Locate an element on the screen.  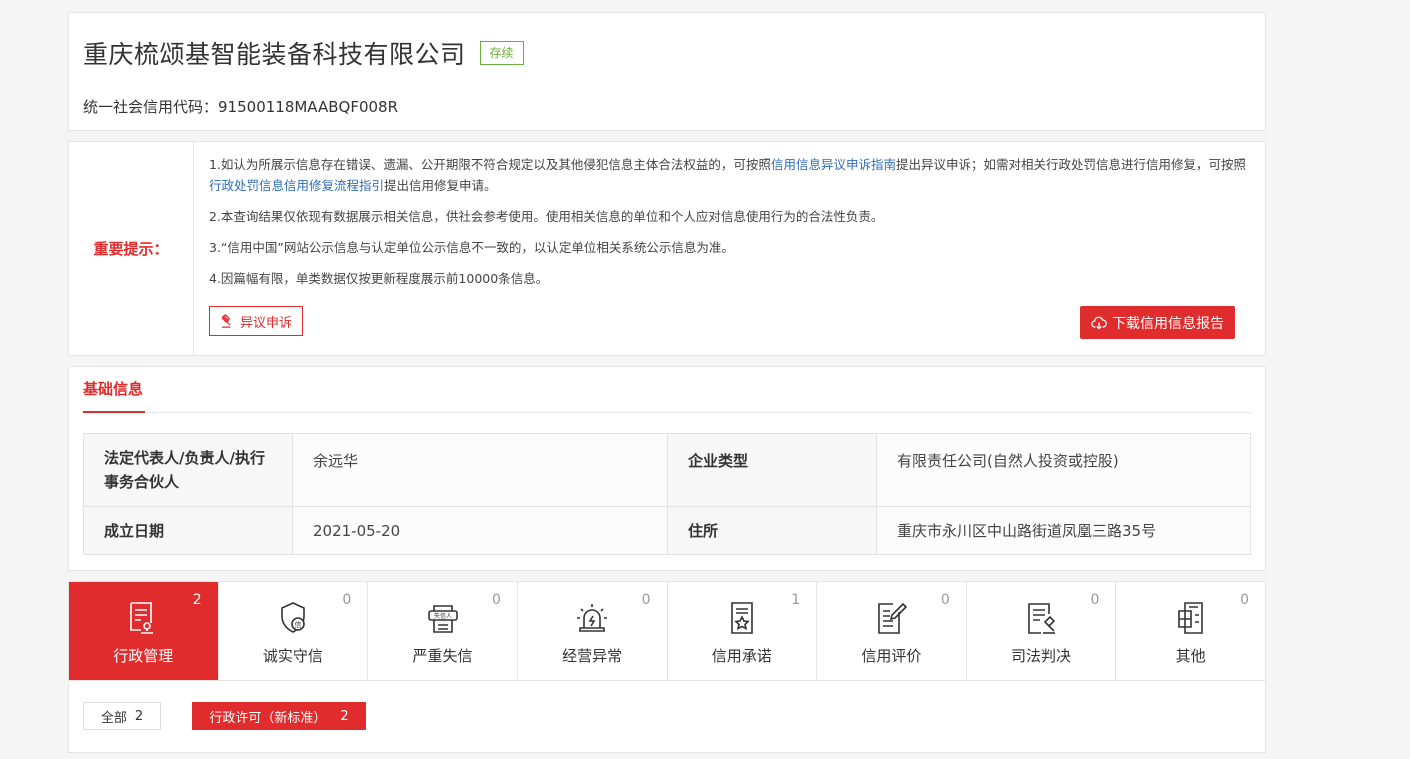
company-name: 重庆梳颂基智能装备科技有限公司 is located at coordinates (274, 54).